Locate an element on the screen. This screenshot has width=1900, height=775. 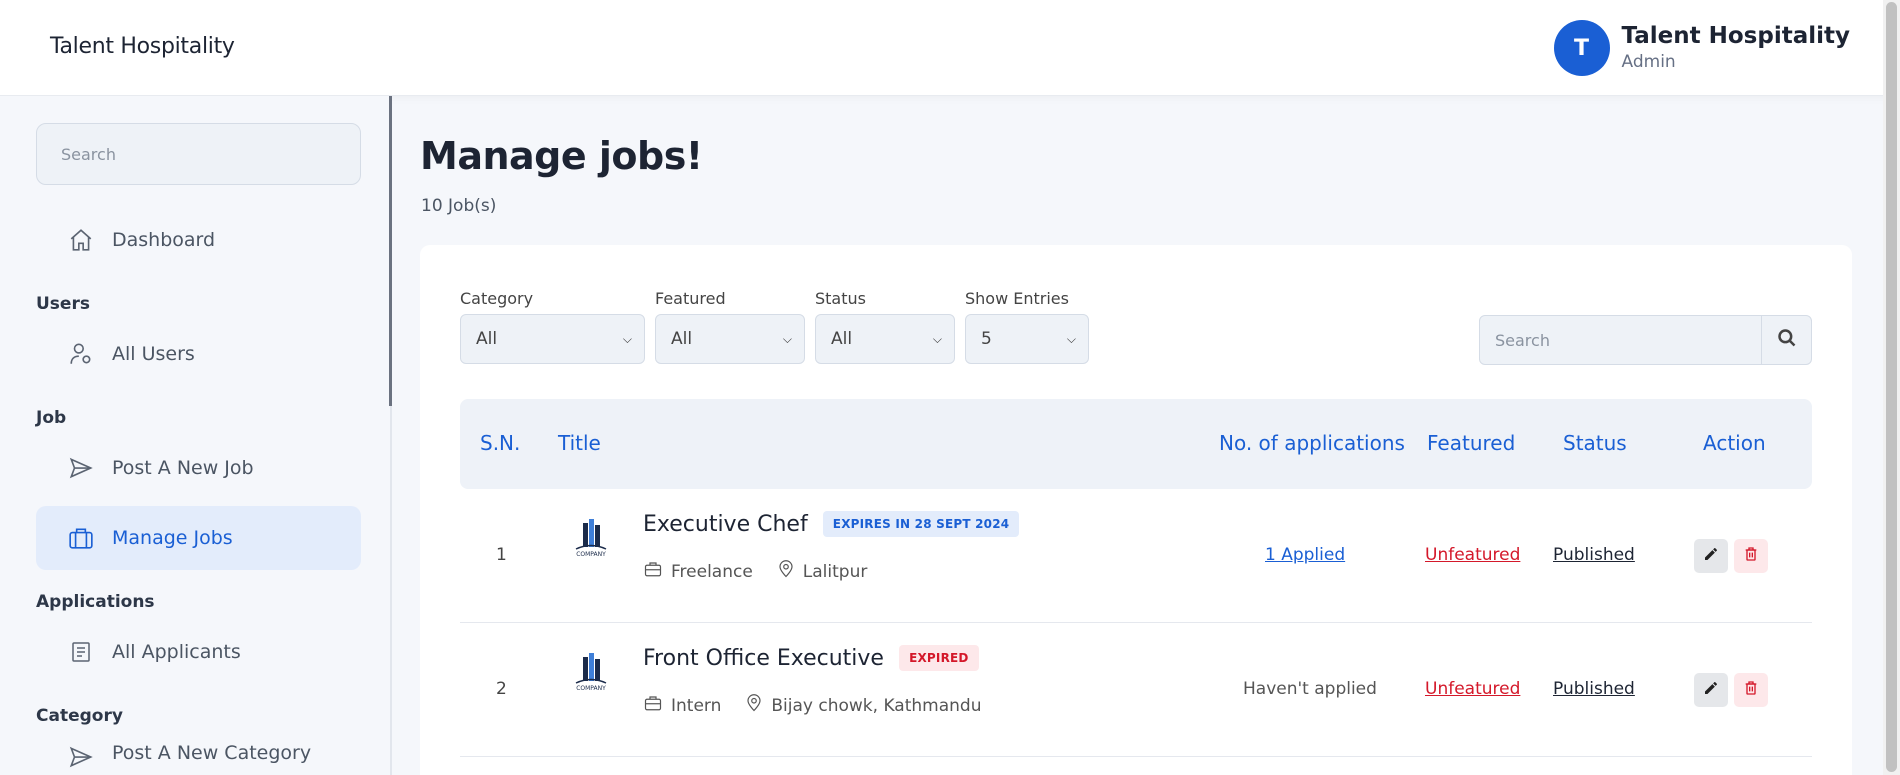
sidebar-item-dashboard: Dashboard is located at coordinates (198, 240).